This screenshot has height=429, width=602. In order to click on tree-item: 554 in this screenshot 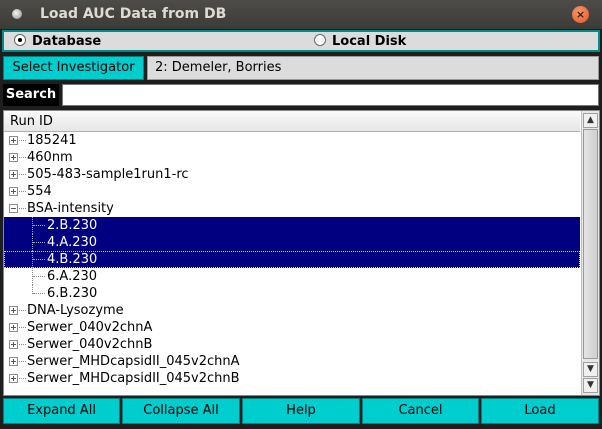, I will do `click(292, 191)`.